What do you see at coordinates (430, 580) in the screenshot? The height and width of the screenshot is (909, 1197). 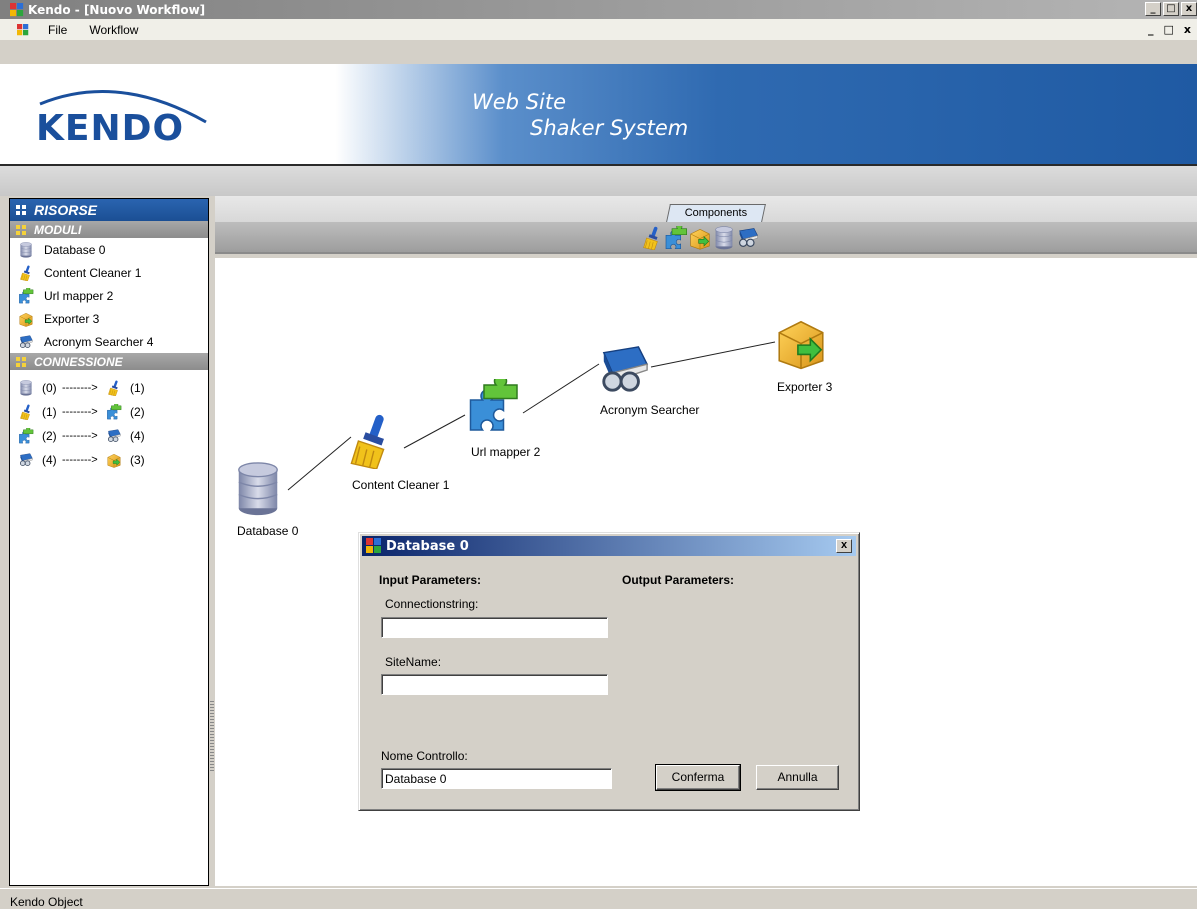 I see `input-parameters-heading: Input Parameters:` at bounding box center [430, 580].